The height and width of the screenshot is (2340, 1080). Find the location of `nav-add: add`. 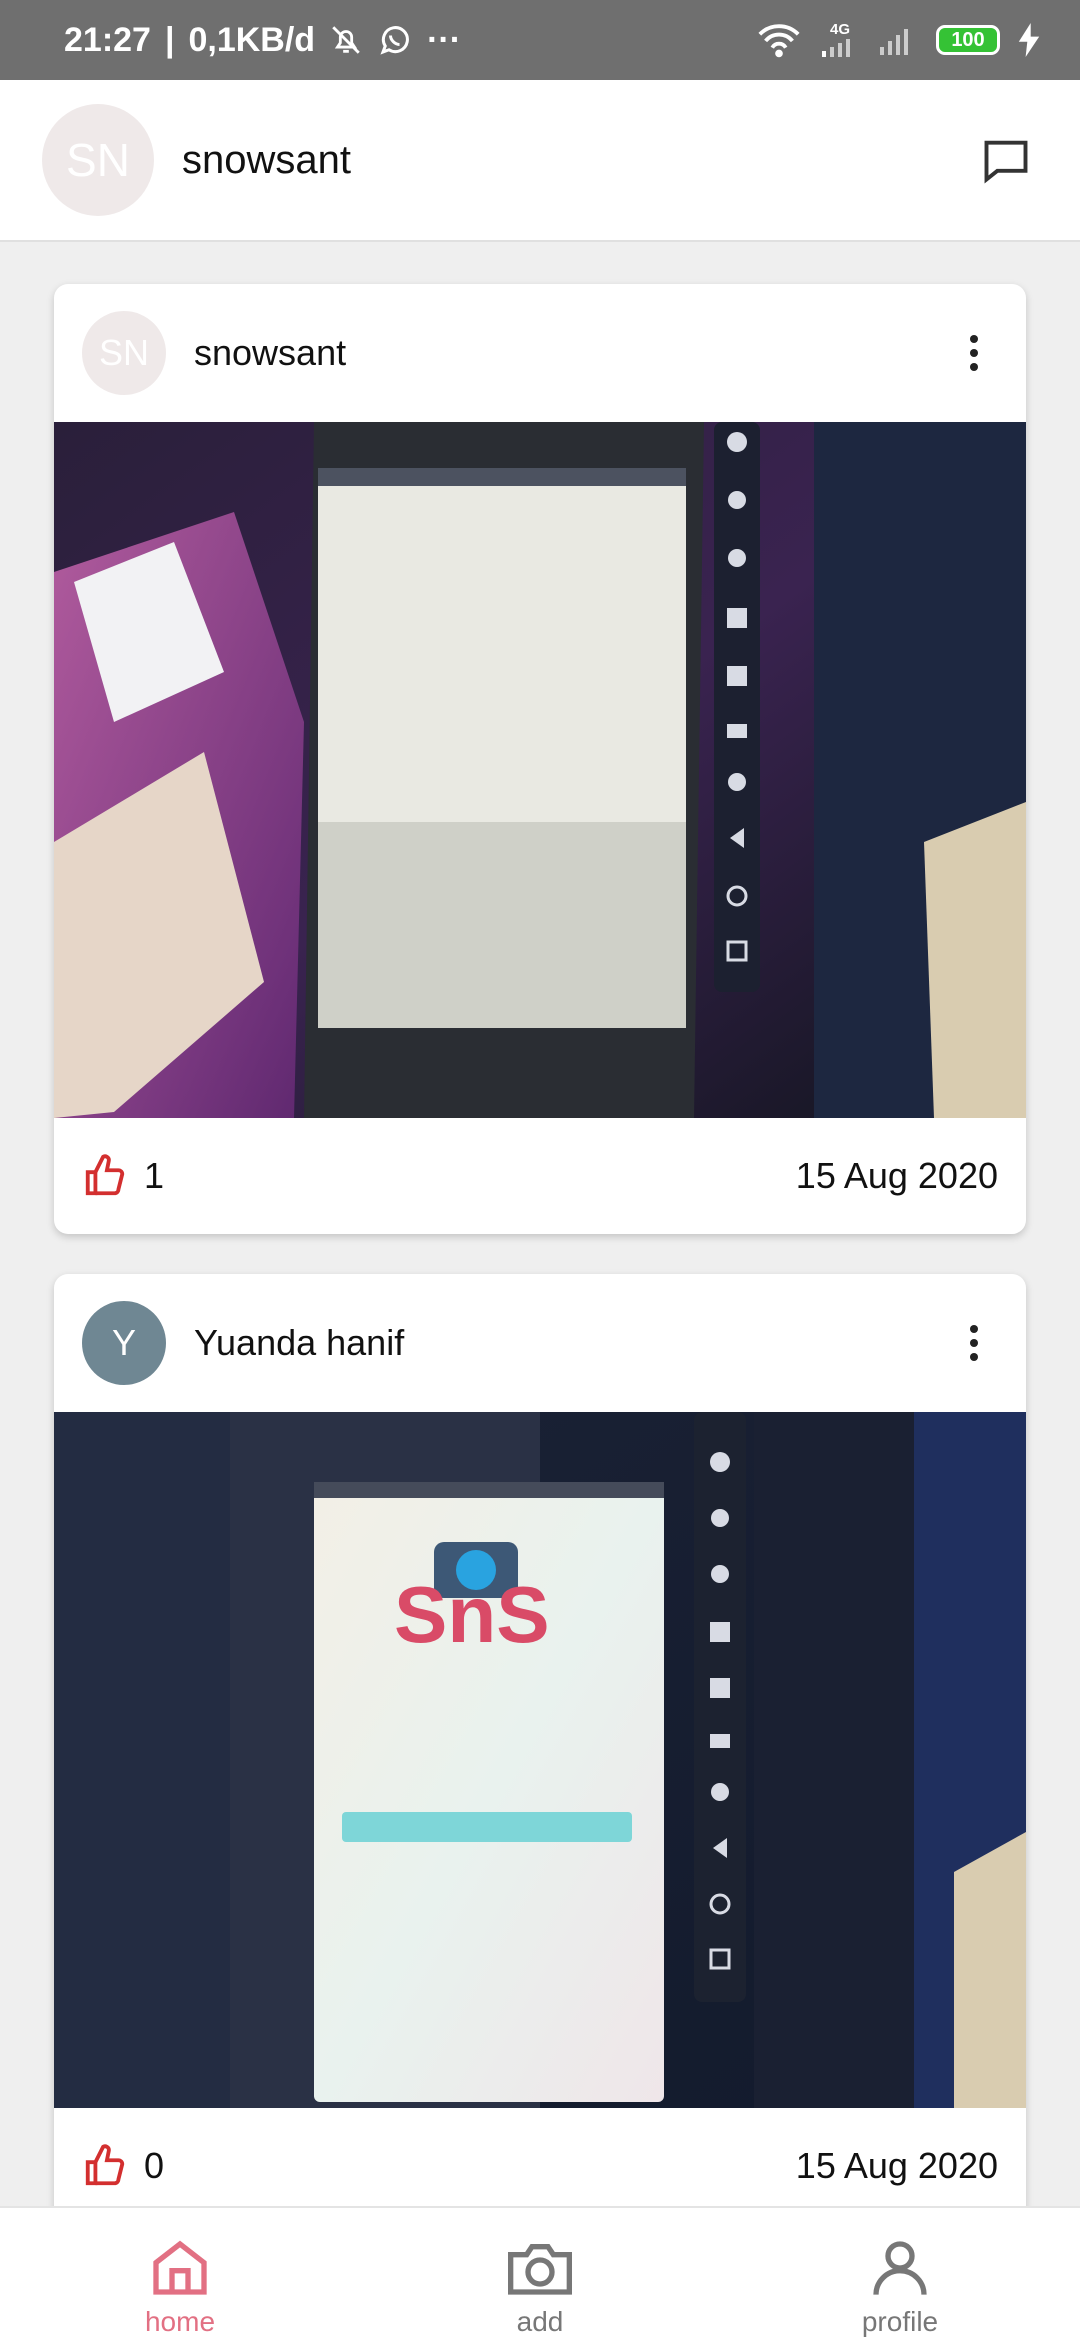

nav-add: add is located at coordinates (540, 2274).